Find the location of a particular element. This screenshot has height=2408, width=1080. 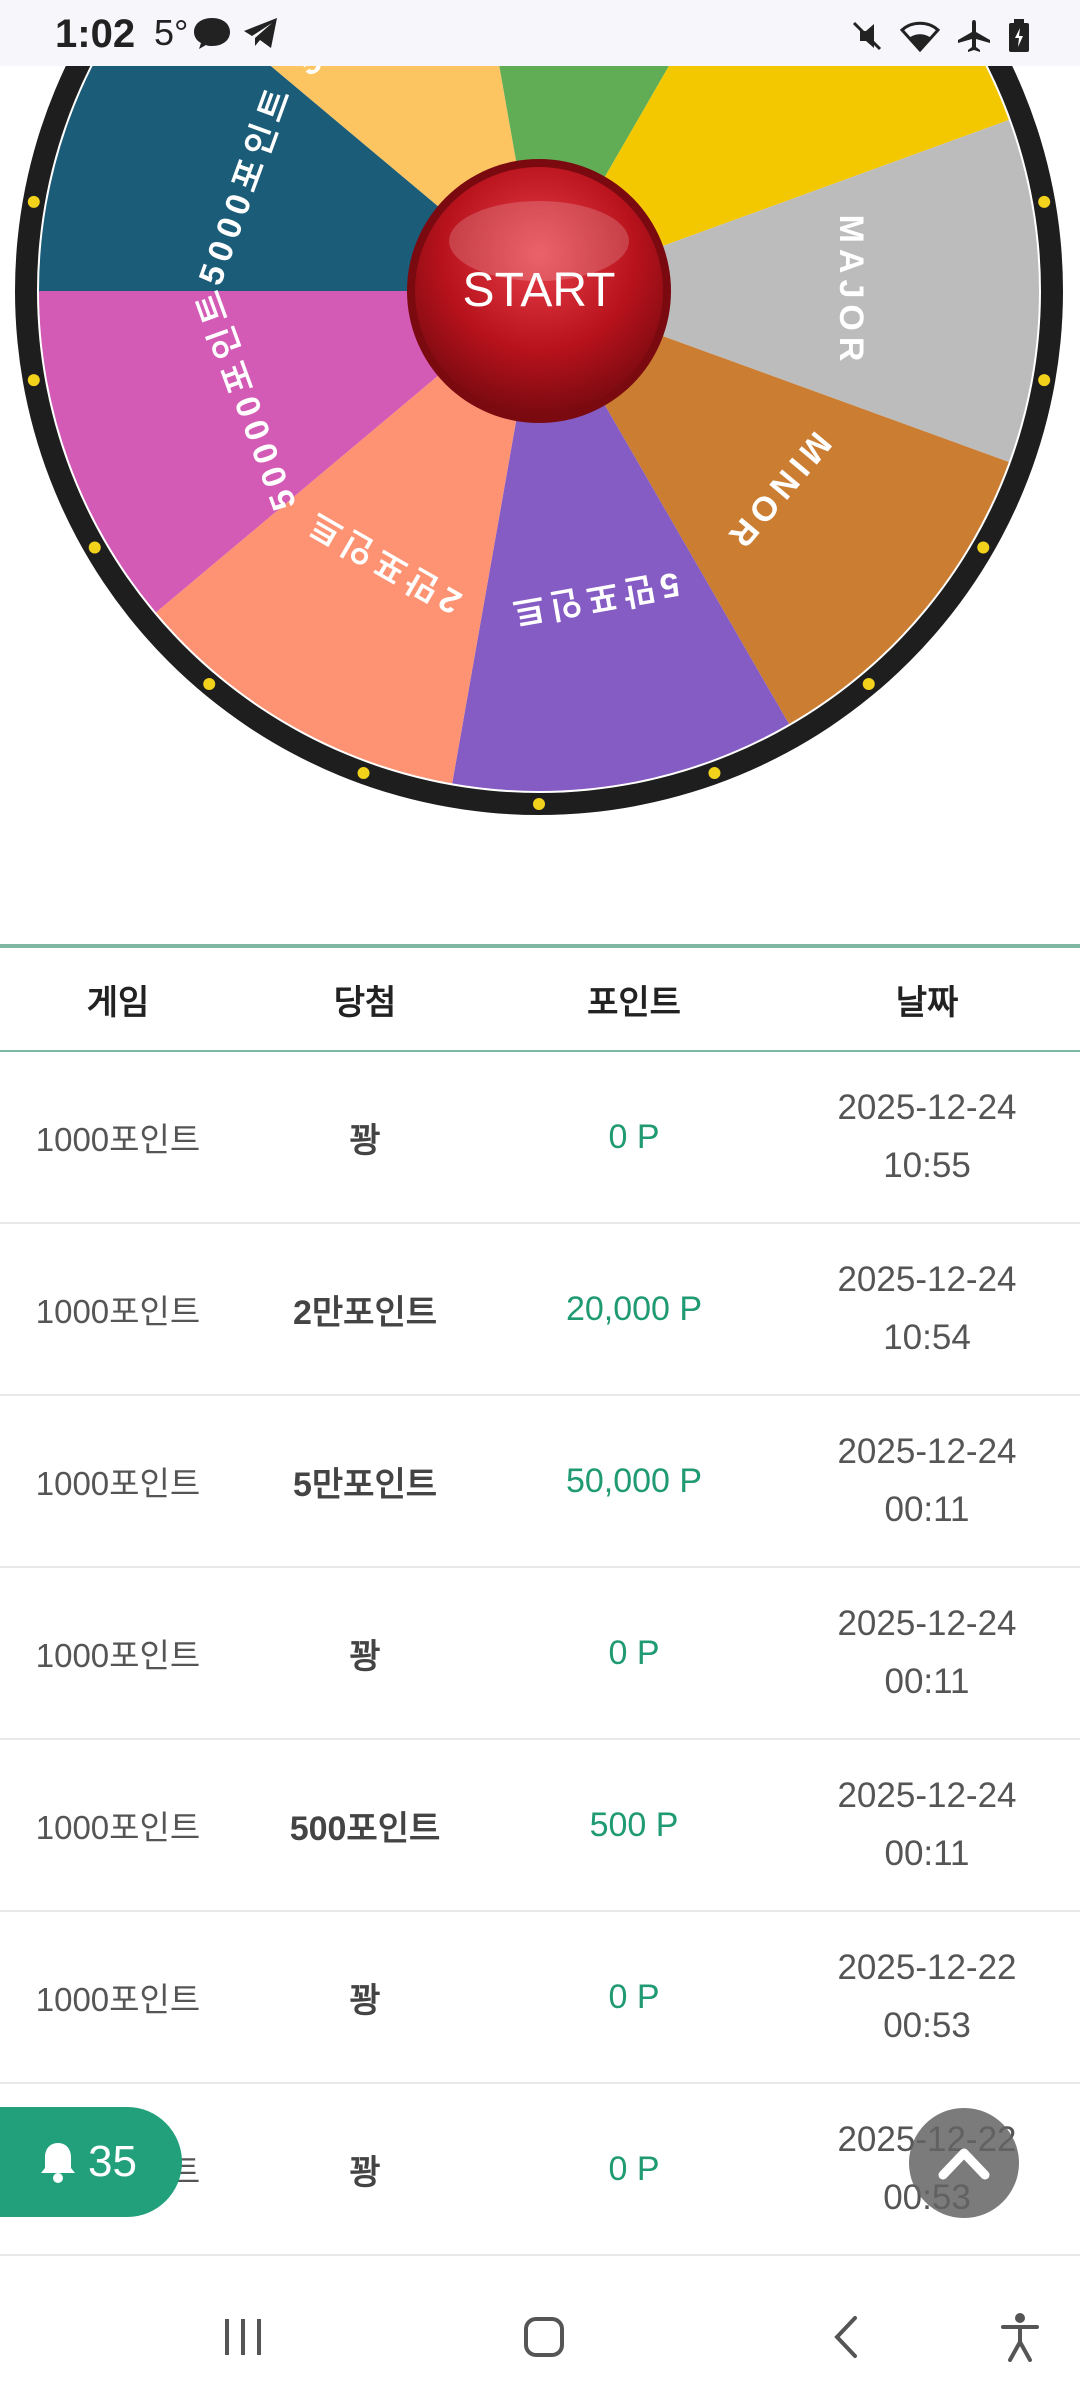

cell-date: 2025-12-22 00:53 is located at coordinates (927, 1997).